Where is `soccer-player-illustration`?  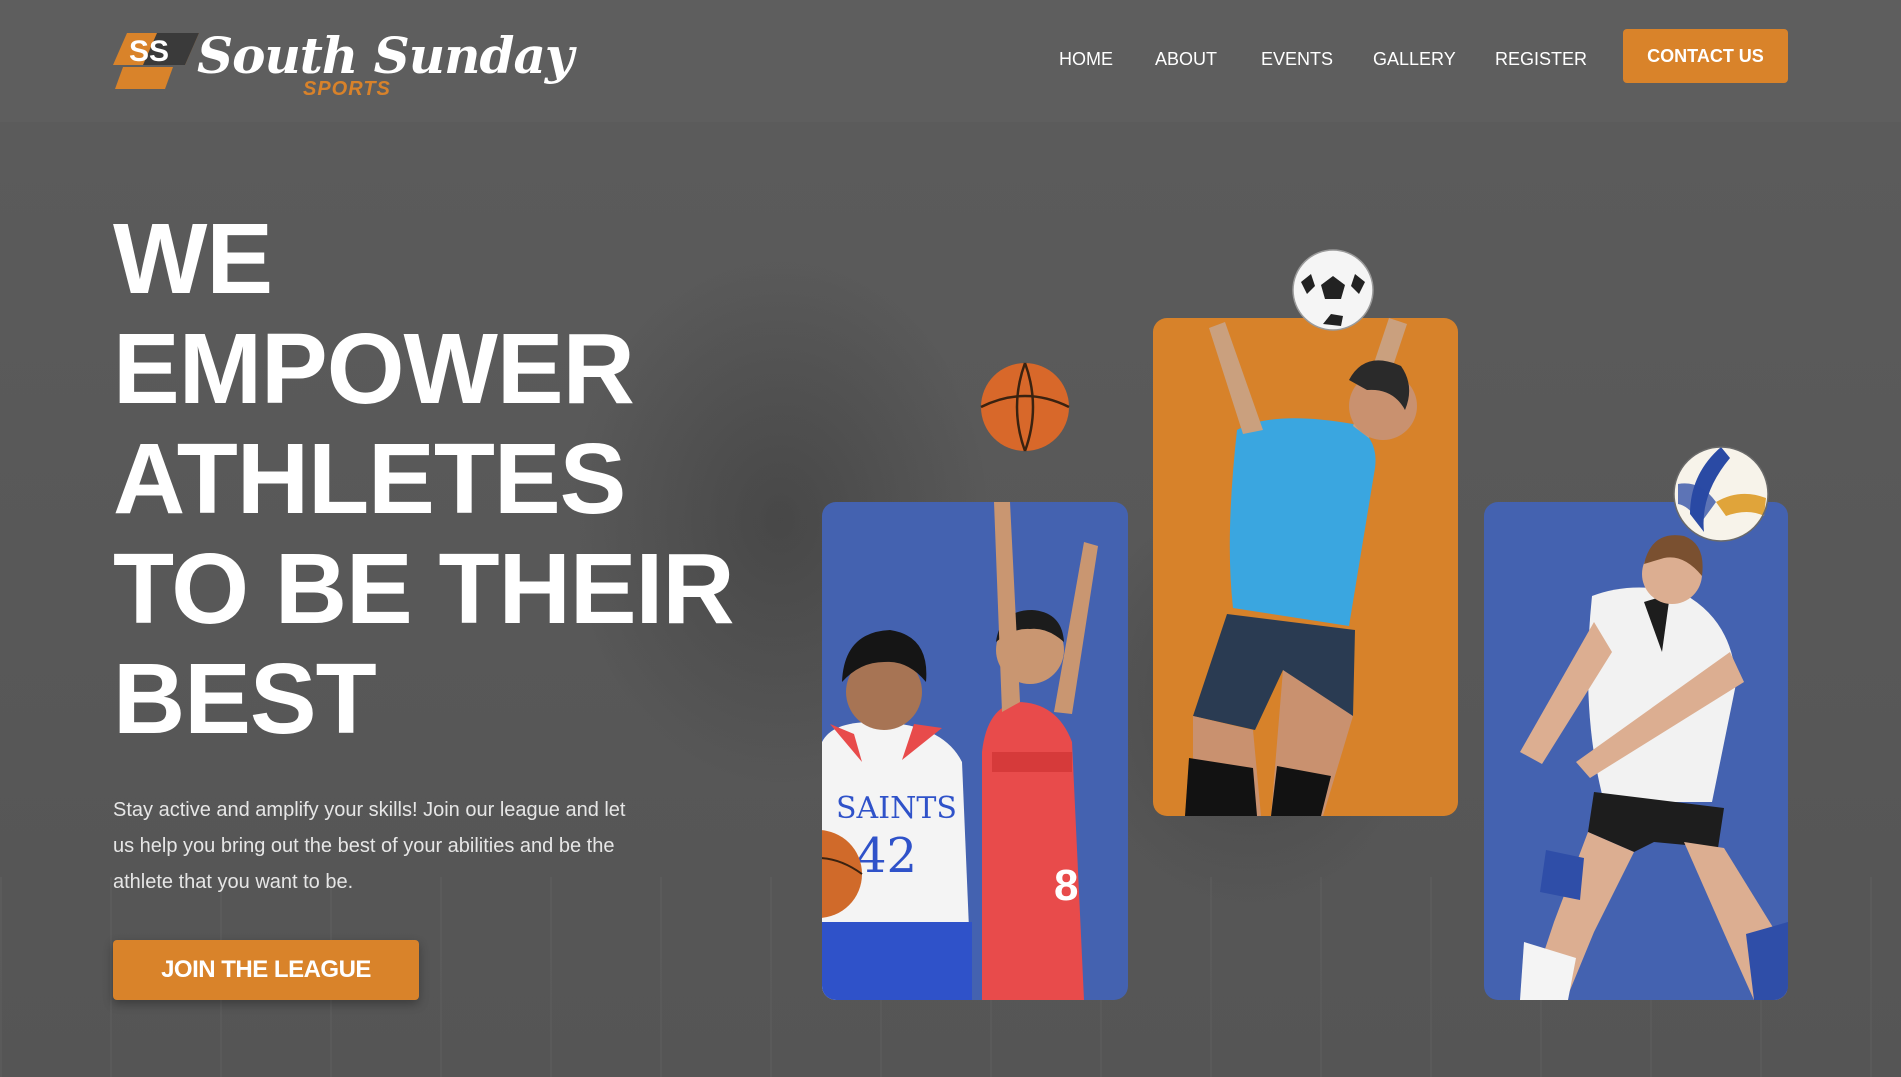
soccer-player-illustration is located at coordinates (1301, 567).